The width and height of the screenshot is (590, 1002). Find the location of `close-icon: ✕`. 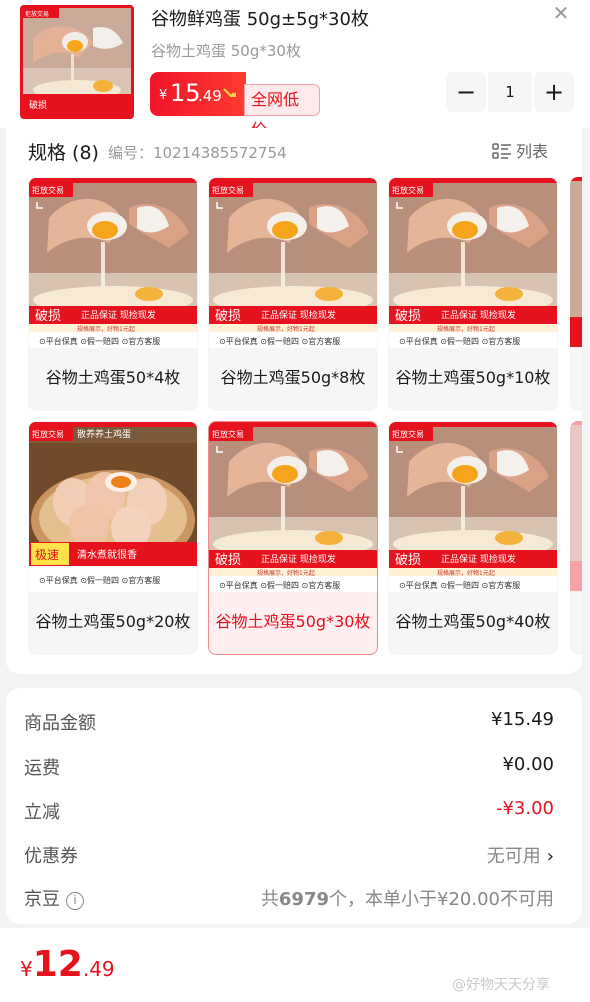

close-icon: ✕ is located at coordinates (561, 13).